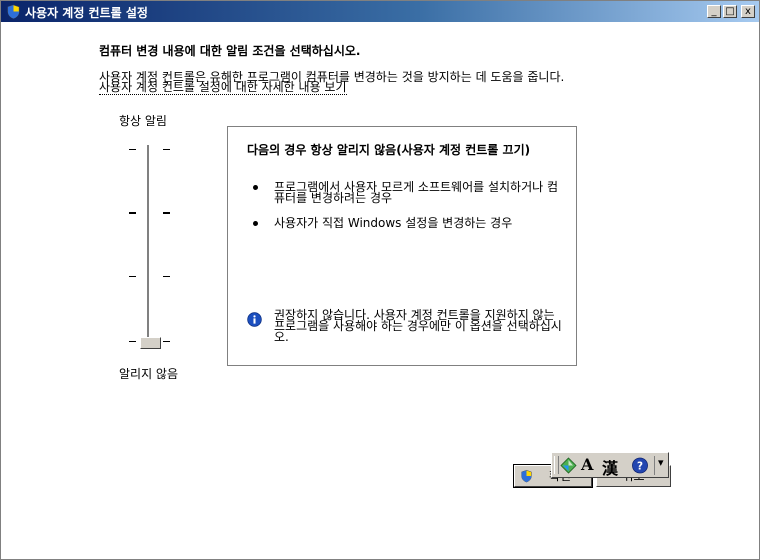 This screenshot has width=760, height=560. Describe the element at coordinates (730, 11) in the screenshot. I see `maximize-button: □` at that location.